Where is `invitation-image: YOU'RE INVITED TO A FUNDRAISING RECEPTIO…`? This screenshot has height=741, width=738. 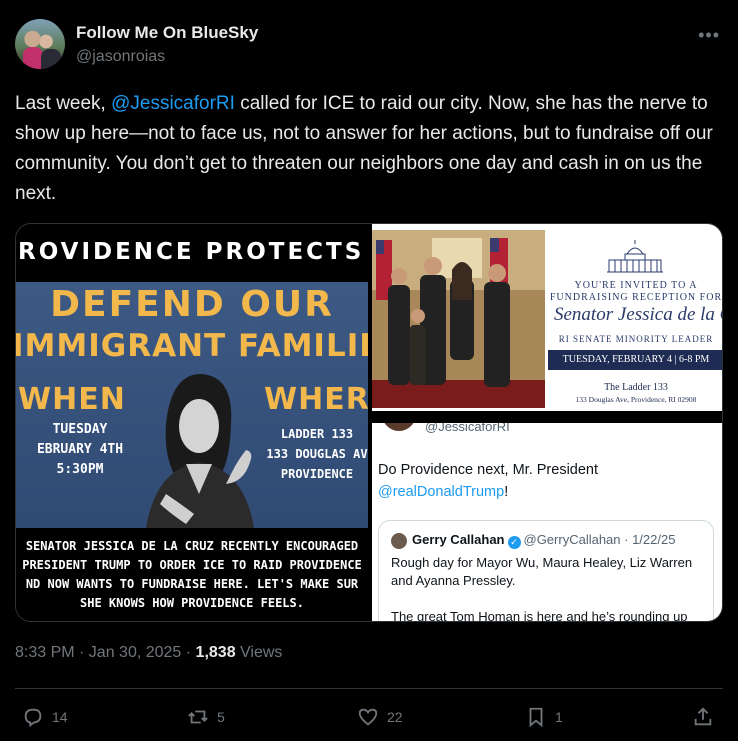
invitation-image: YOU'RE INVITED TO A FUNDRAISING RECEPTIO… is located at coordinates (547, 317).